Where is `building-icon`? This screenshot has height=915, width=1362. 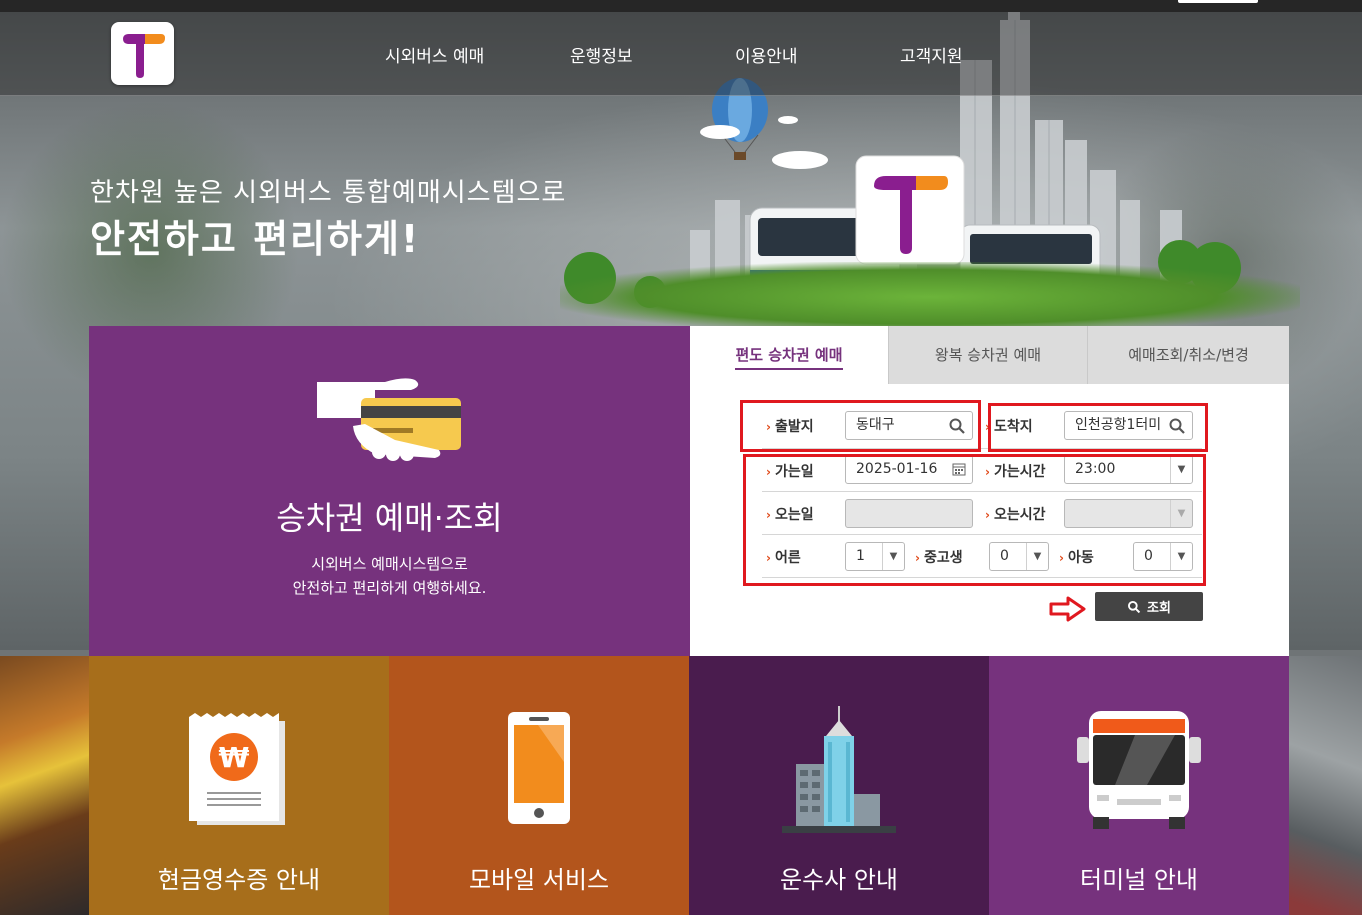
building-icon is located at coordinates (839, 769).